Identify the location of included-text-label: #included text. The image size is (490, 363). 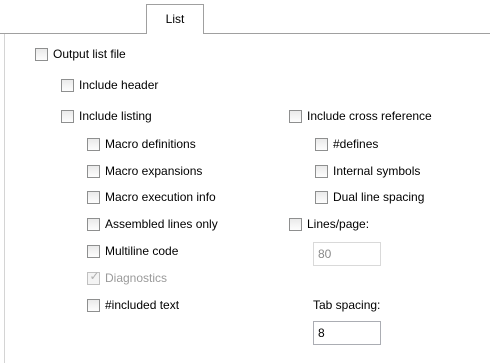
(142, 305).